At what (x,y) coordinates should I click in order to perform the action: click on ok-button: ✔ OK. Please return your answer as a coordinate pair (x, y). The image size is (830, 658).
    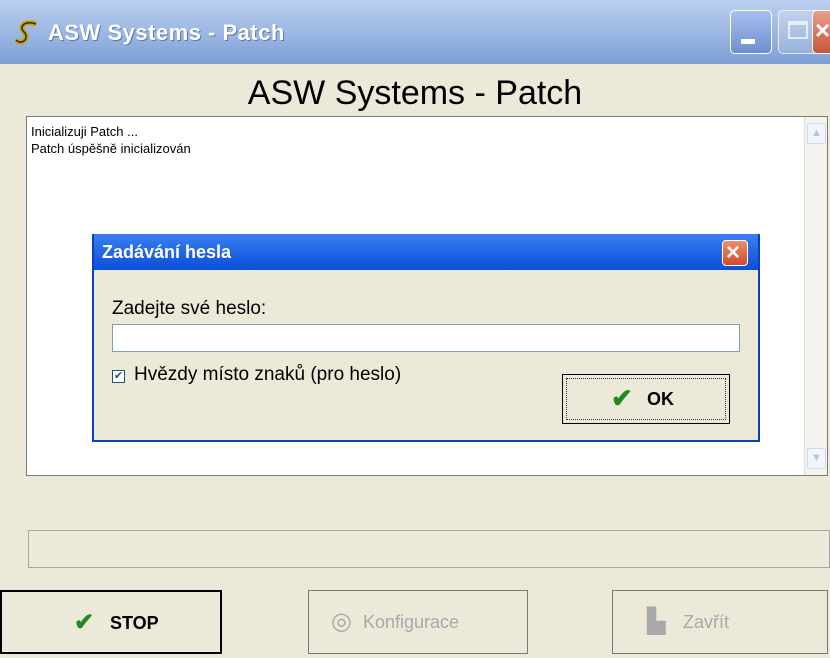
    Looking at the image, I should click on (646, 399).